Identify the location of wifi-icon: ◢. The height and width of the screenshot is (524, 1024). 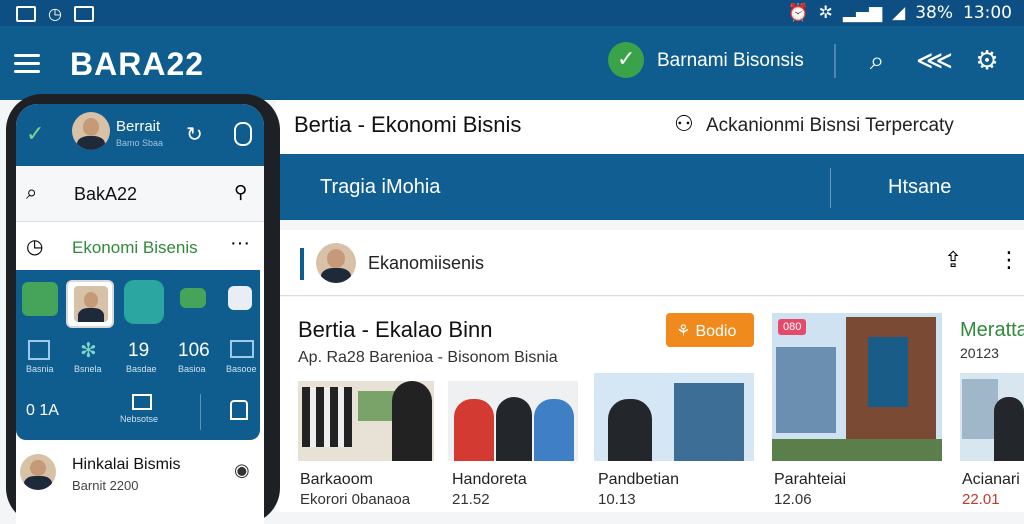
(899, 13).